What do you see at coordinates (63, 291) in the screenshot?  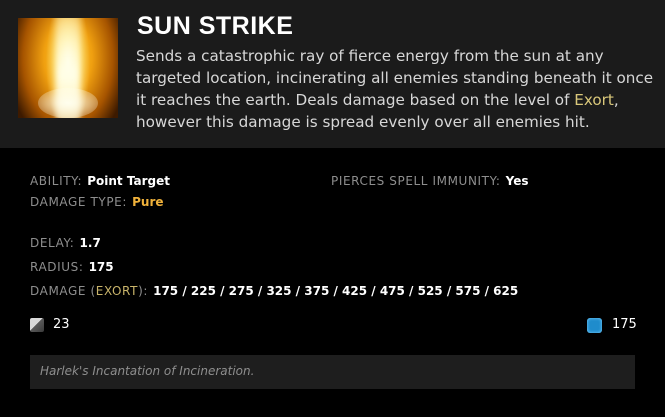 I see `damage-label-prefix: DAMAGE (` at bounding box center [63, 291].